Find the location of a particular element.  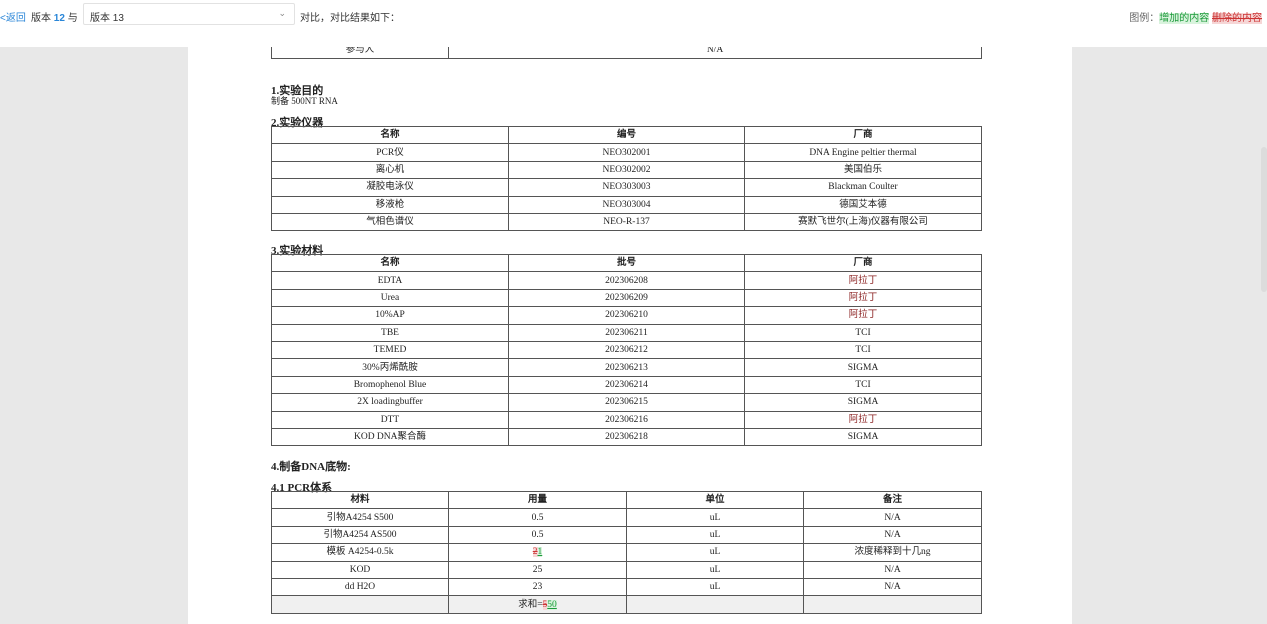

table-row: TEMED 202306212 TCI is located at coordinates (626, 350).